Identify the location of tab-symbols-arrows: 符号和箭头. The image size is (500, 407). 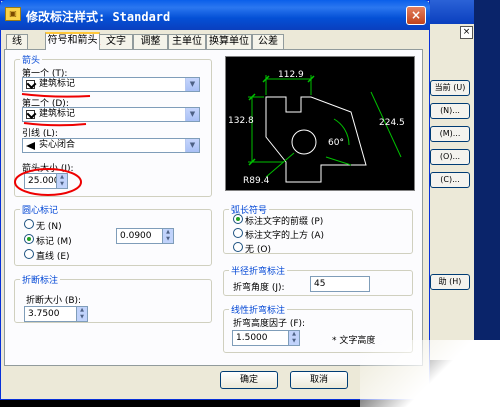
(72, 41).